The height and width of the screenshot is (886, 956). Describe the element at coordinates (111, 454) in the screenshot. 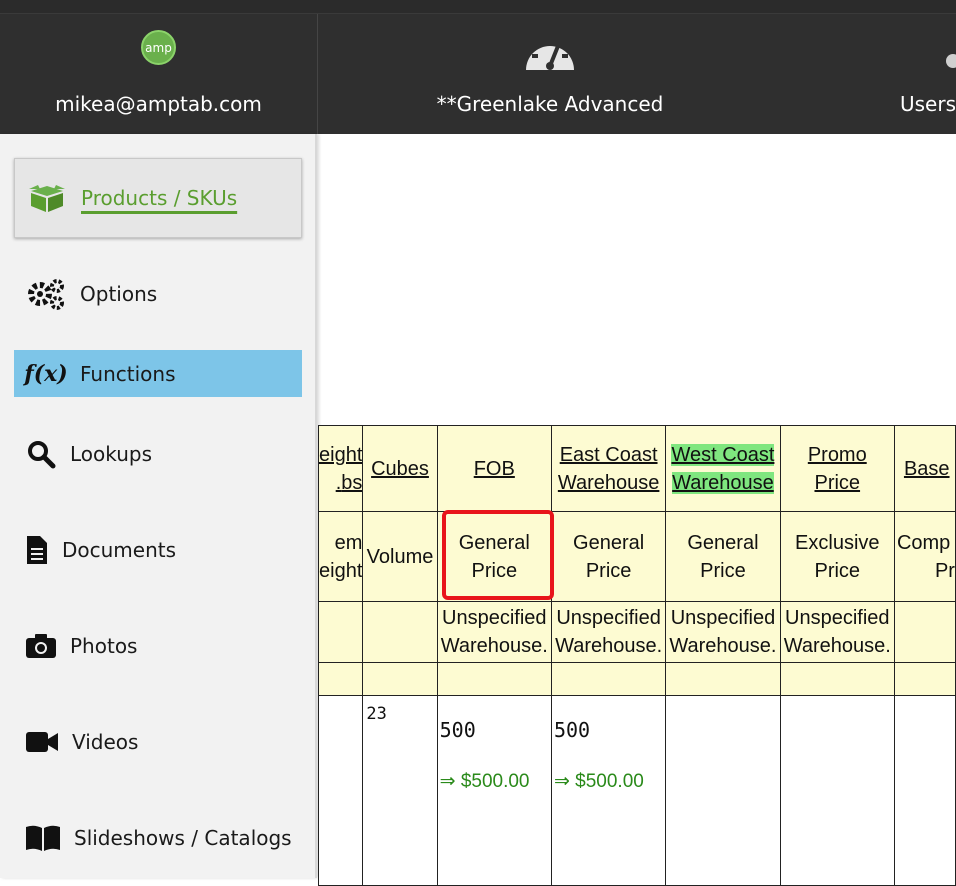

I see `sidebar-item-label: Lookups` at that location.